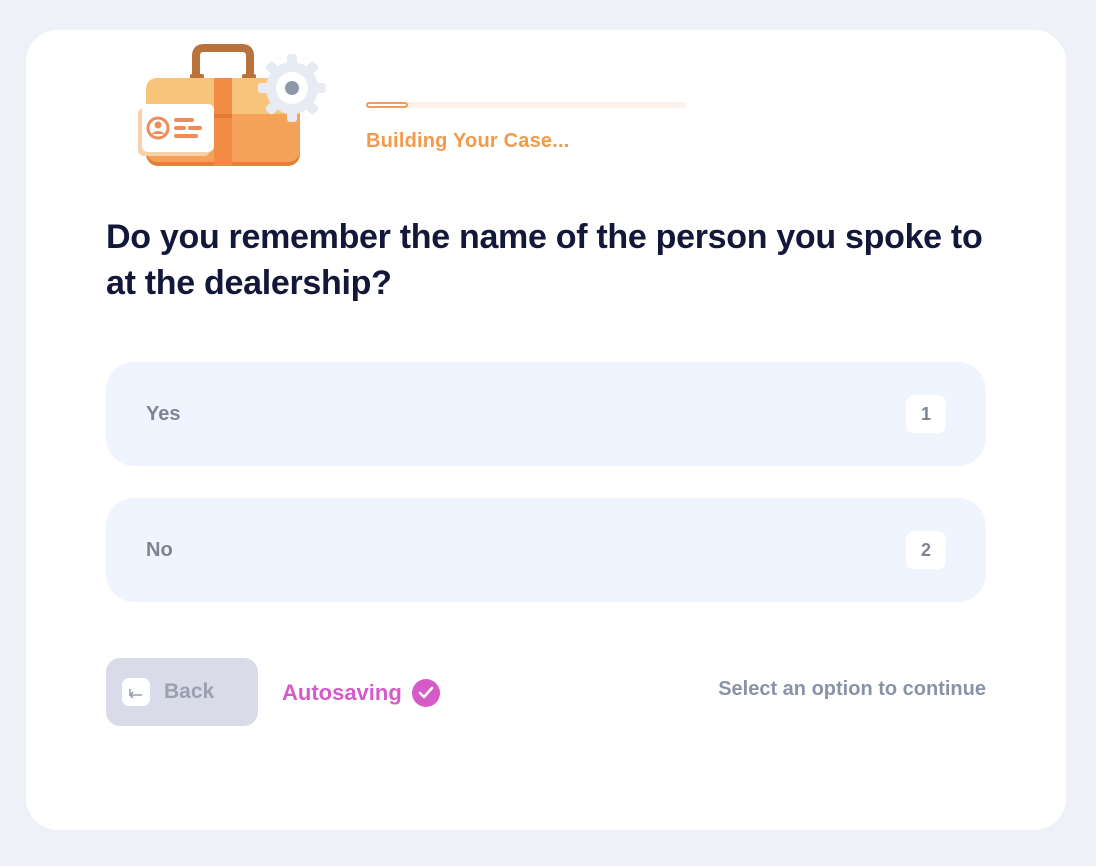 The width and height of the screenshot is (1096, 866). What do you see at coordinates (852, 689) in the screenshot?
I see `continue-hint: Select an option to continue` at bounding box center [852, 689].